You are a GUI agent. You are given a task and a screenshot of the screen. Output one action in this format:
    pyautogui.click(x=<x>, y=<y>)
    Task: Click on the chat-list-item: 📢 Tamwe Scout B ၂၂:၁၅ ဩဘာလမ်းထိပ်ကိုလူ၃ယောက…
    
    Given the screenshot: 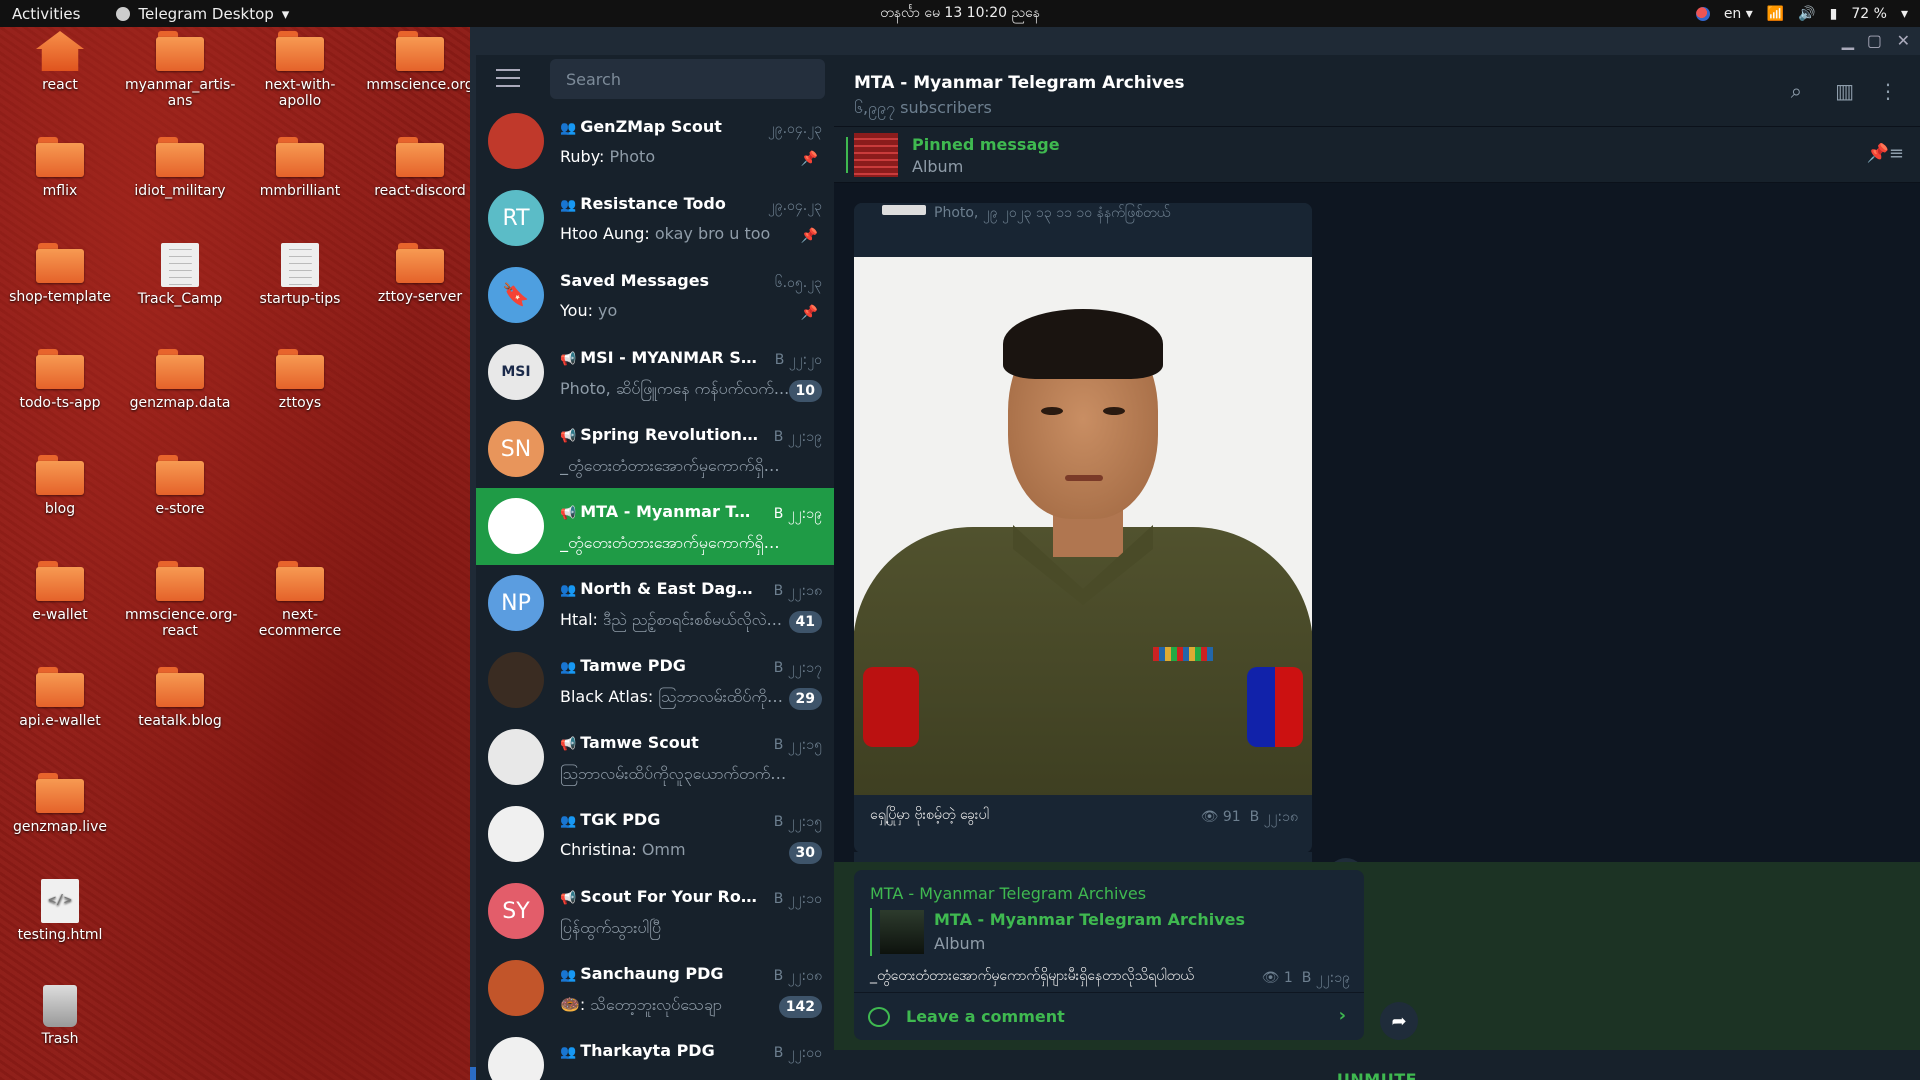 What is the action you would take?
    pyautogui.click(x=655, y=757)
    